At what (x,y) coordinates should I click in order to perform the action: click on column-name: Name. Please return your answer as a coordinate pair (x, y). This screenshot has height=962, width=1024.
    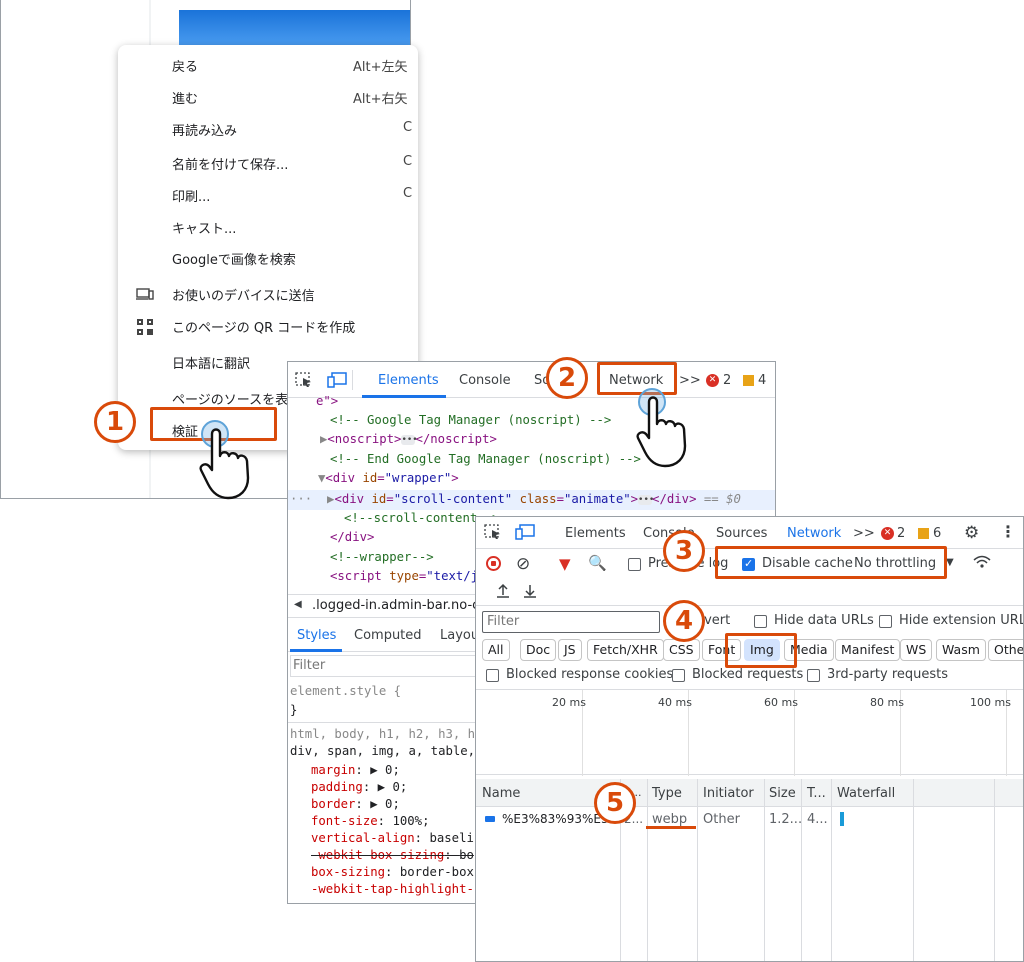
    Looking at the image, I should click on (501, 793).